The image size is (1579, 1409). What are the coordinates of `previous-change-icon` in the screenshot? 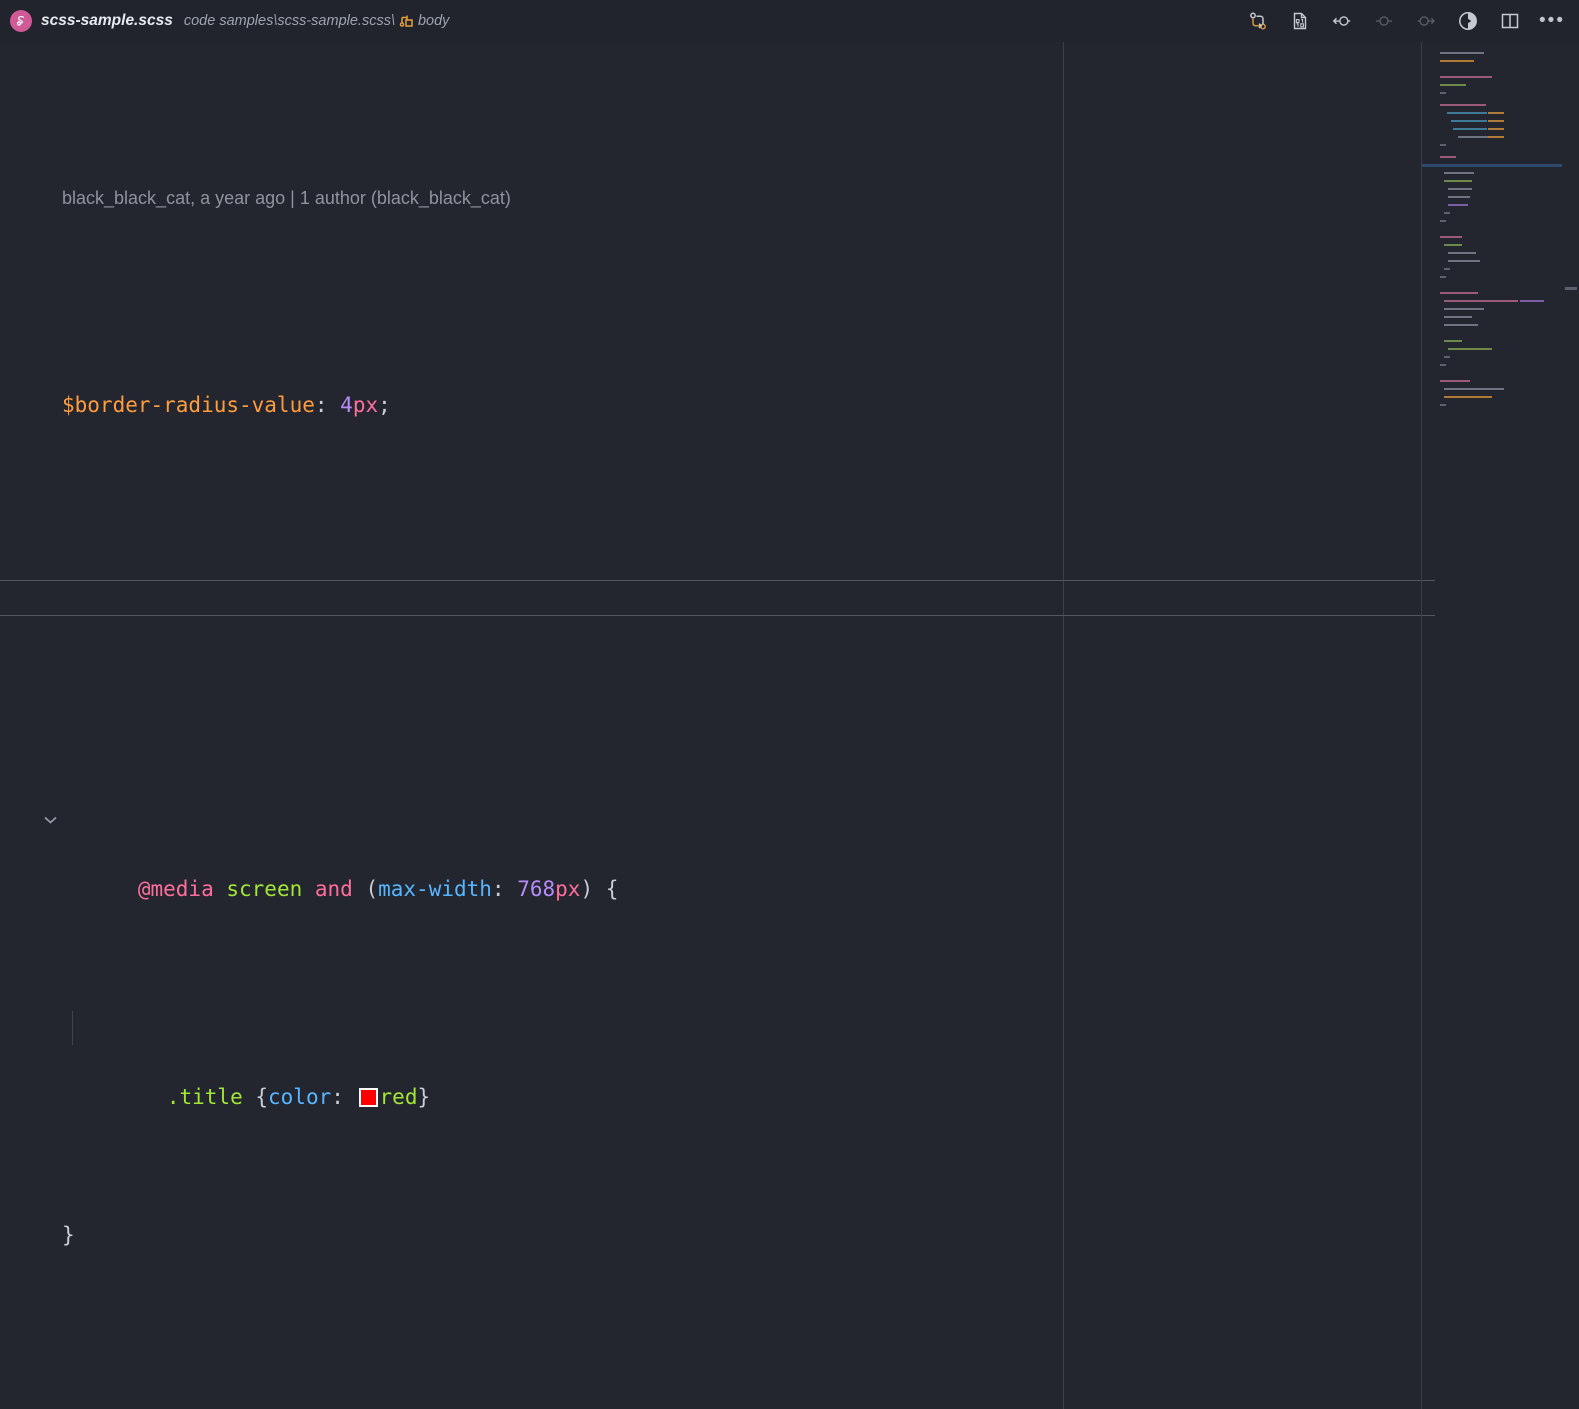 It's located at (1342, 21).